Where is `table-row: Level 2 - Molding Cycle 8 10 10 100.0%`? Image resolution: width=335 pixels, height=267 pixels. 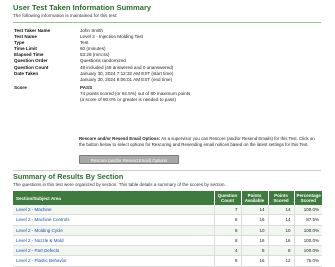
table-row: Level 2 - Molding Cycle 8 10 10 100.0% is located at coordinates (167, 230).